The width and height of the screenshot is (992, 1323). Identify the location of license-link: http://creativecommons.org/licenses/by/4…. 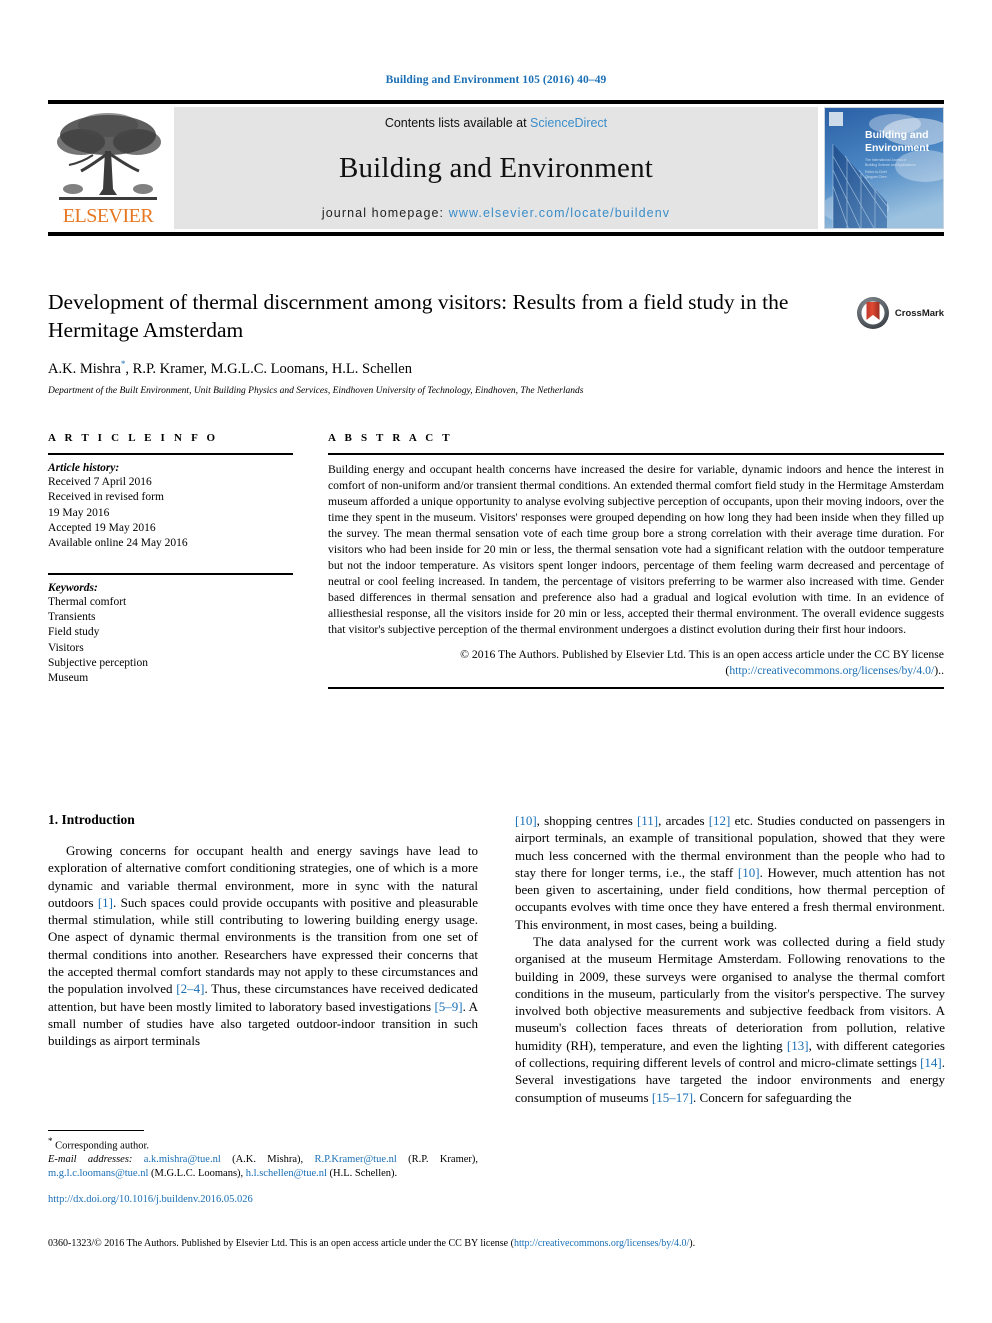
(831, 670).